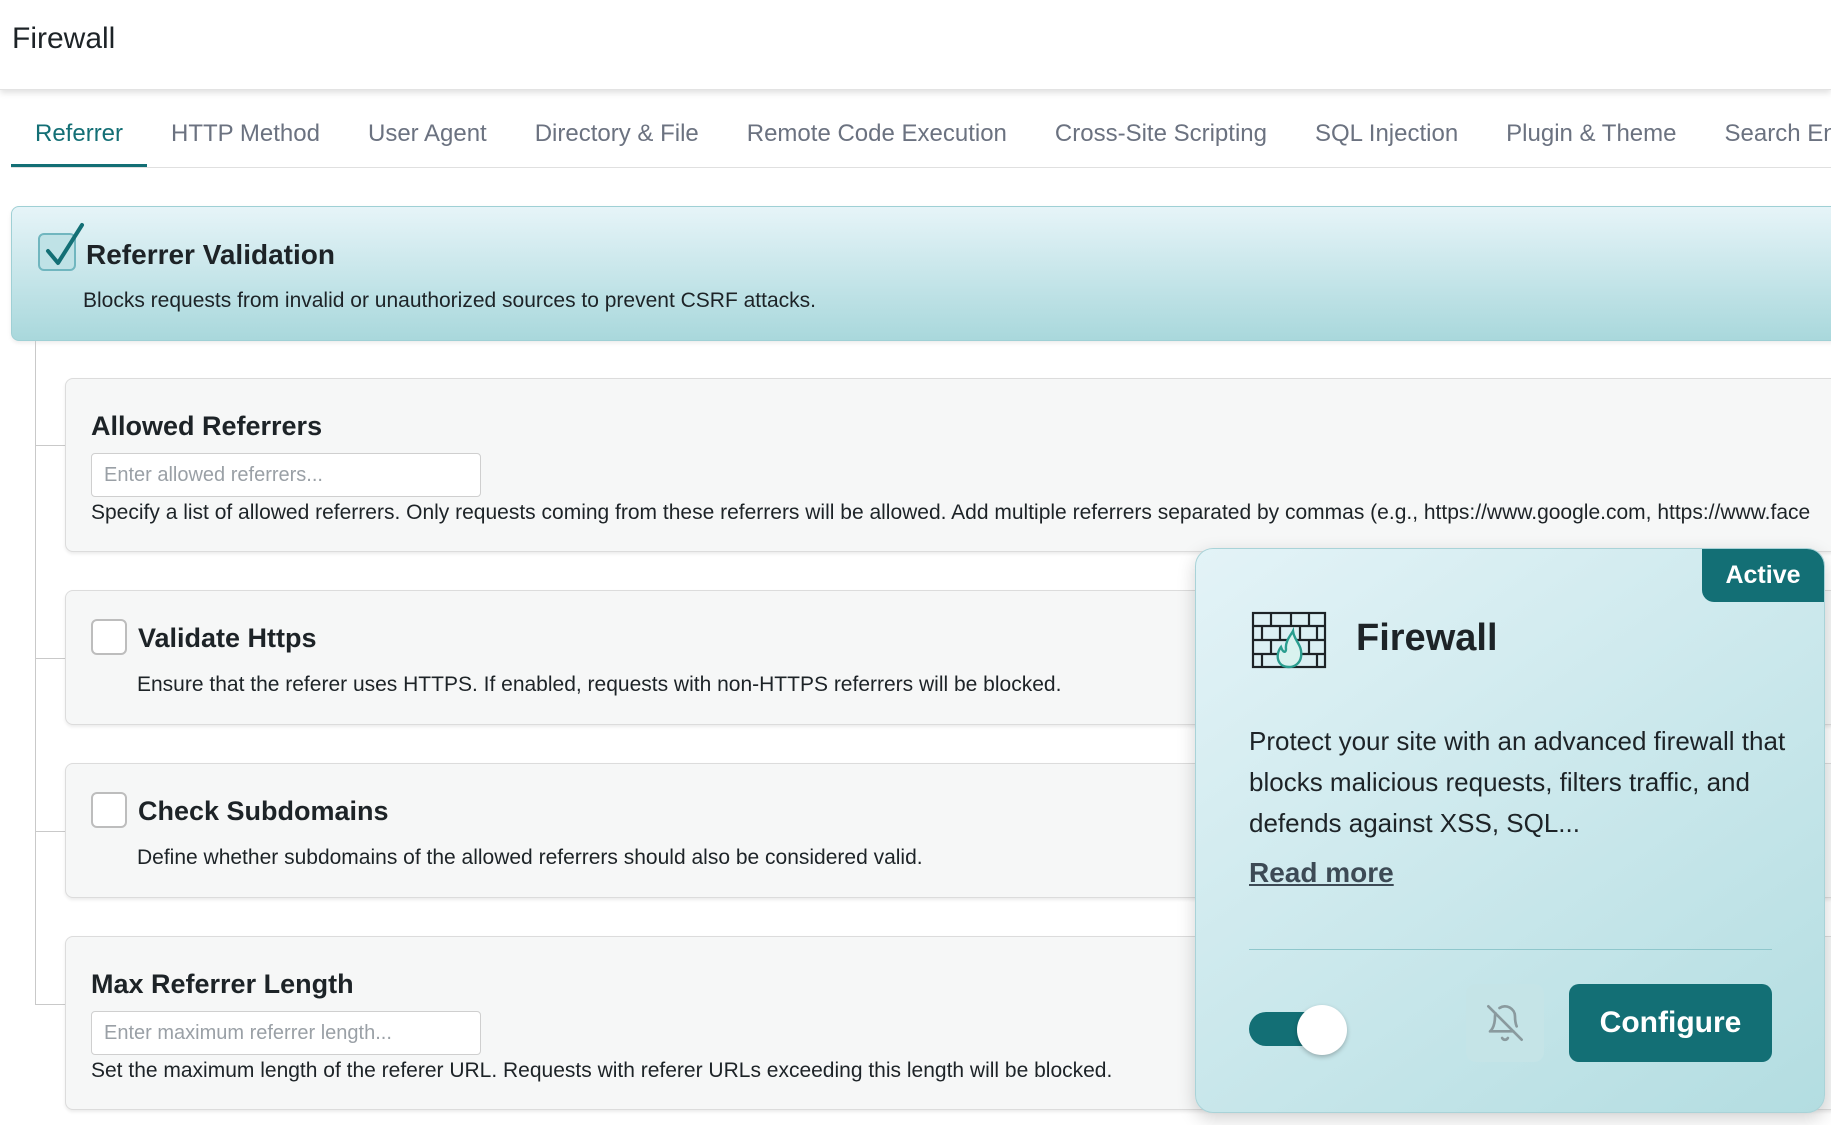  I want to click on referrer-validation-checkbox, so click(61, 247).